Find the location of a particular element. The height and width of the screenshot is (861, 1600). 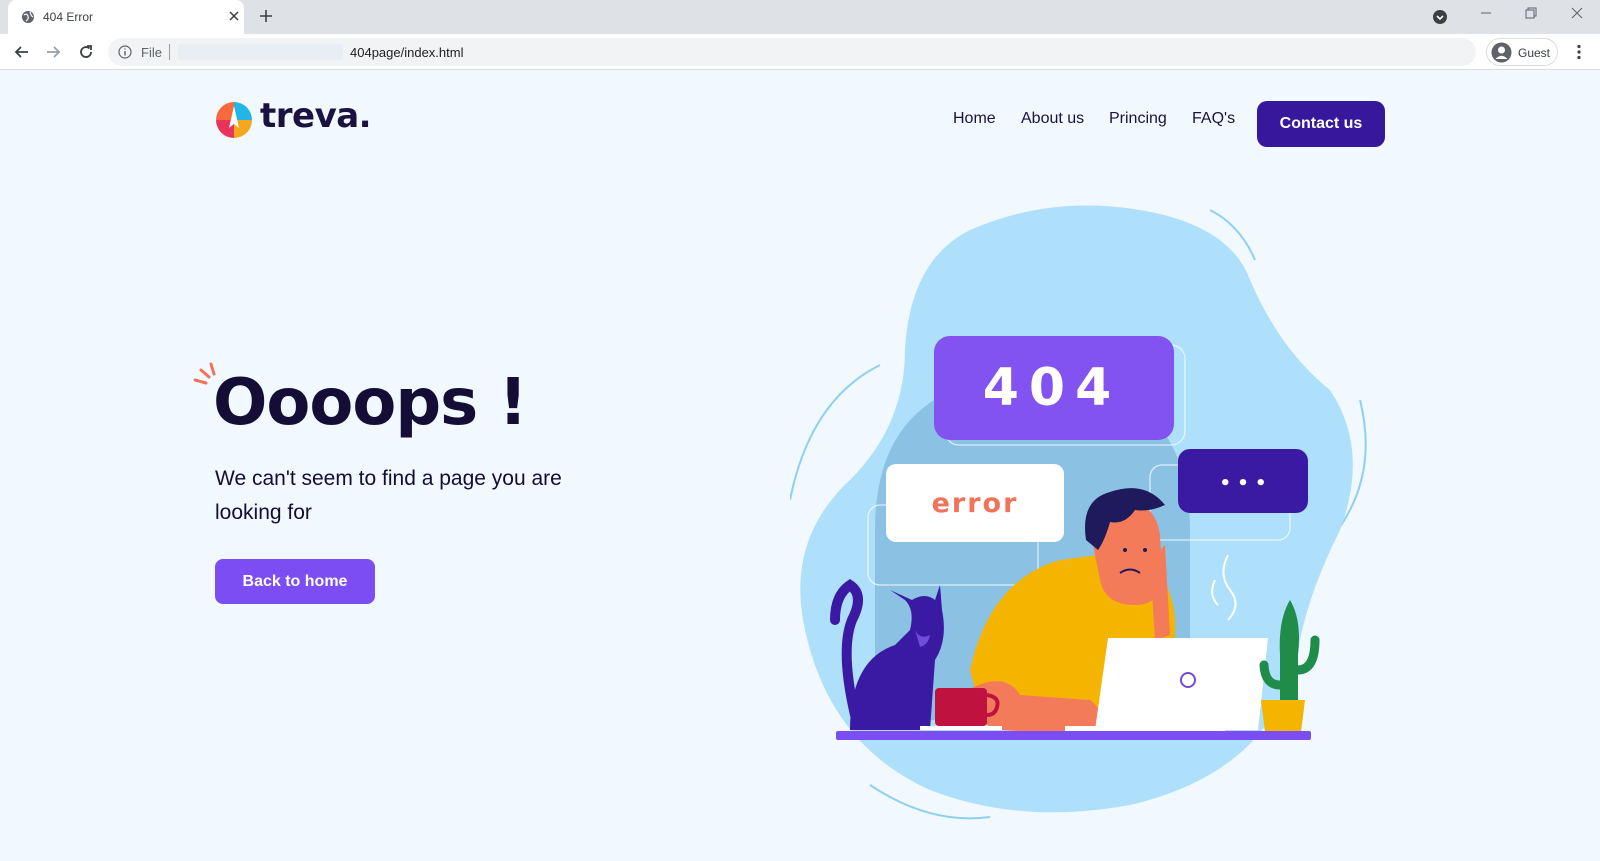

close-tab-icon is located at coordinates (234, 16).